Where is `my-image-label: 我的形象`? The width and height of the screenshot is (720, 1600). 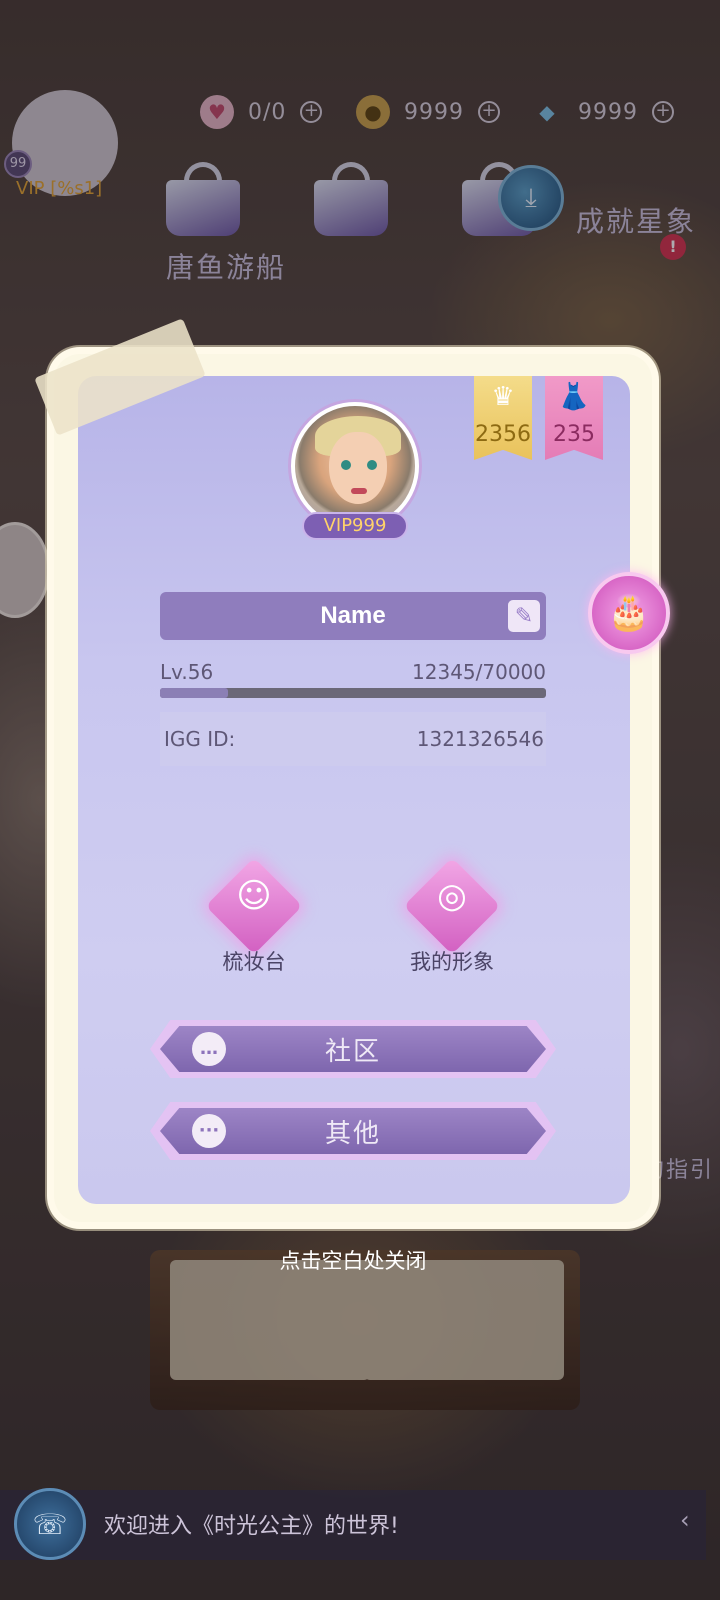 my-image-label: 我的形象 is located at coordinates (452, 962).